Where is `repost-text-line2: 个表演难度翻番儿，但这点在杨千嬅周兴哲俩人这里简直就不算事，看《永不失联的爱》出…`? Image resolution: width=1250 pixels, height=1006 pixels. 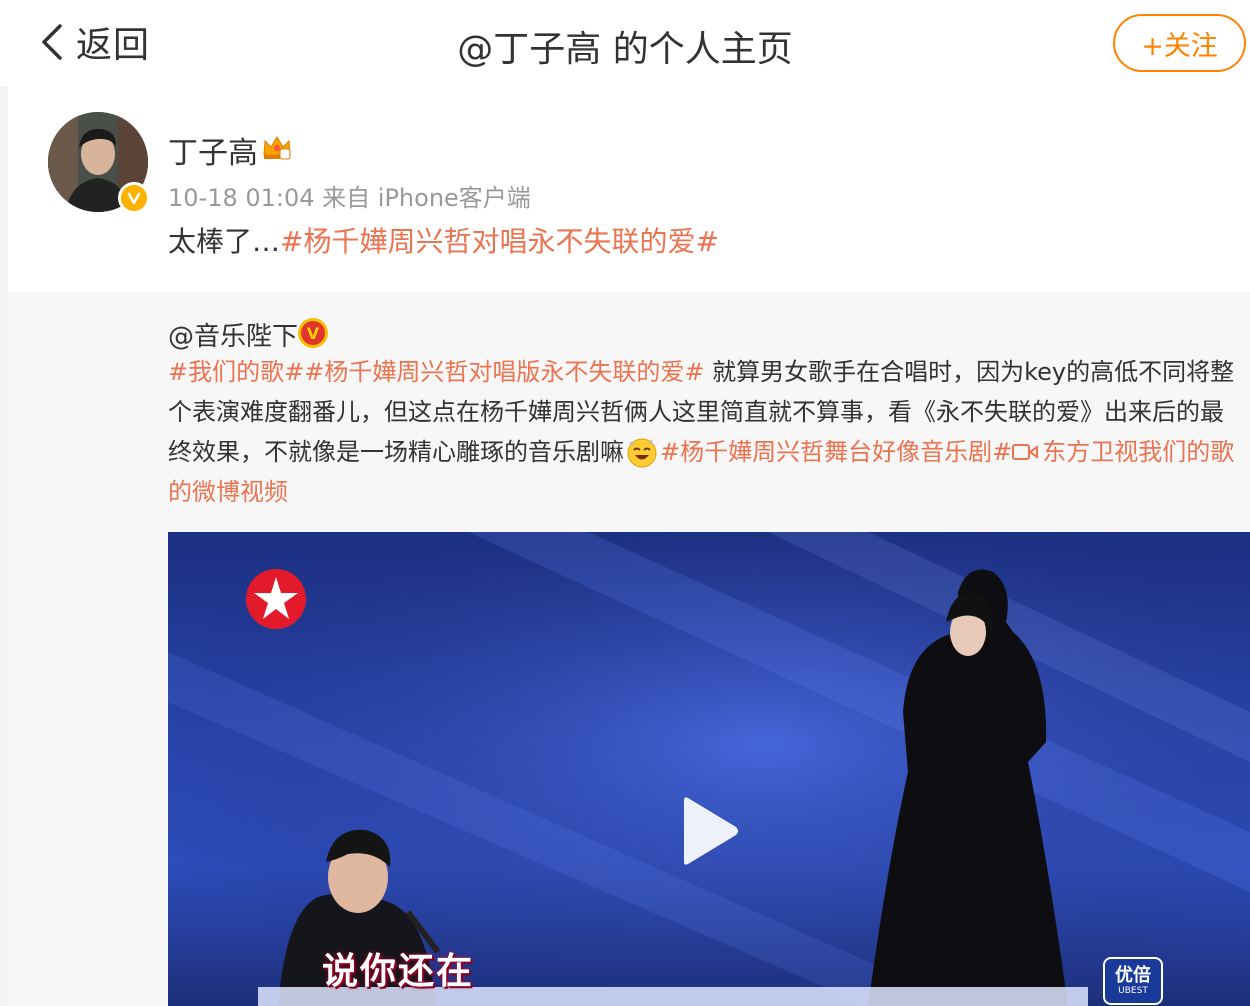
repost-text-line2: 个表演难度翻番儿，但这点在杨千嬅周兴哲俩人这里简直就不算事，看《永不失联的爱》出… is located at coordinates (696, 412).